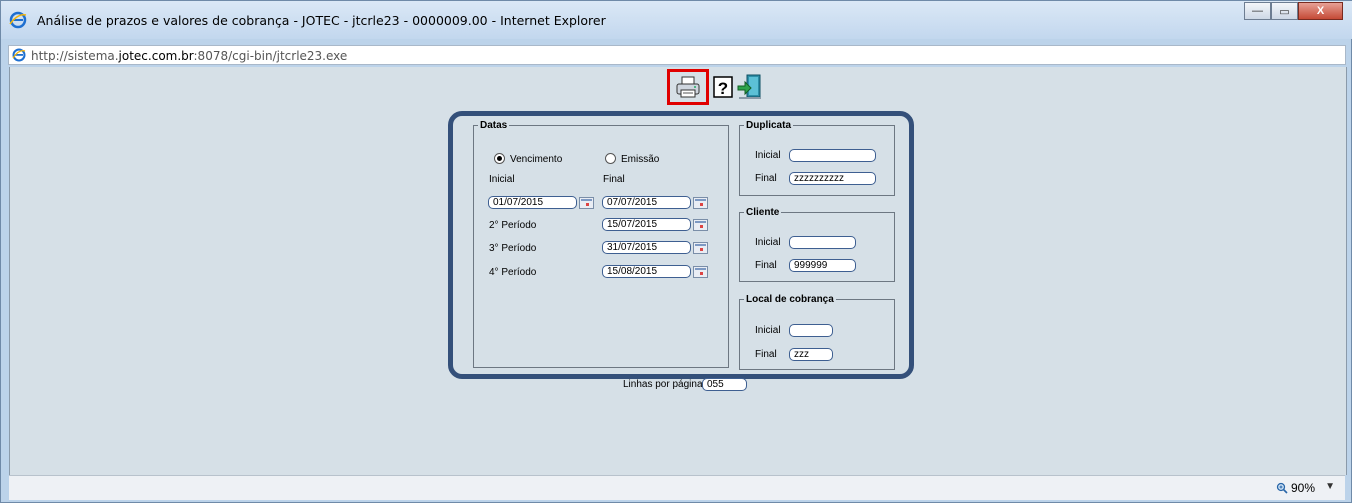 This screenshot has width=1352, height=503. Describe the element at coordinates (502, 179) in the screenshot. I see `inicial-column-label: Inicial` at that location.